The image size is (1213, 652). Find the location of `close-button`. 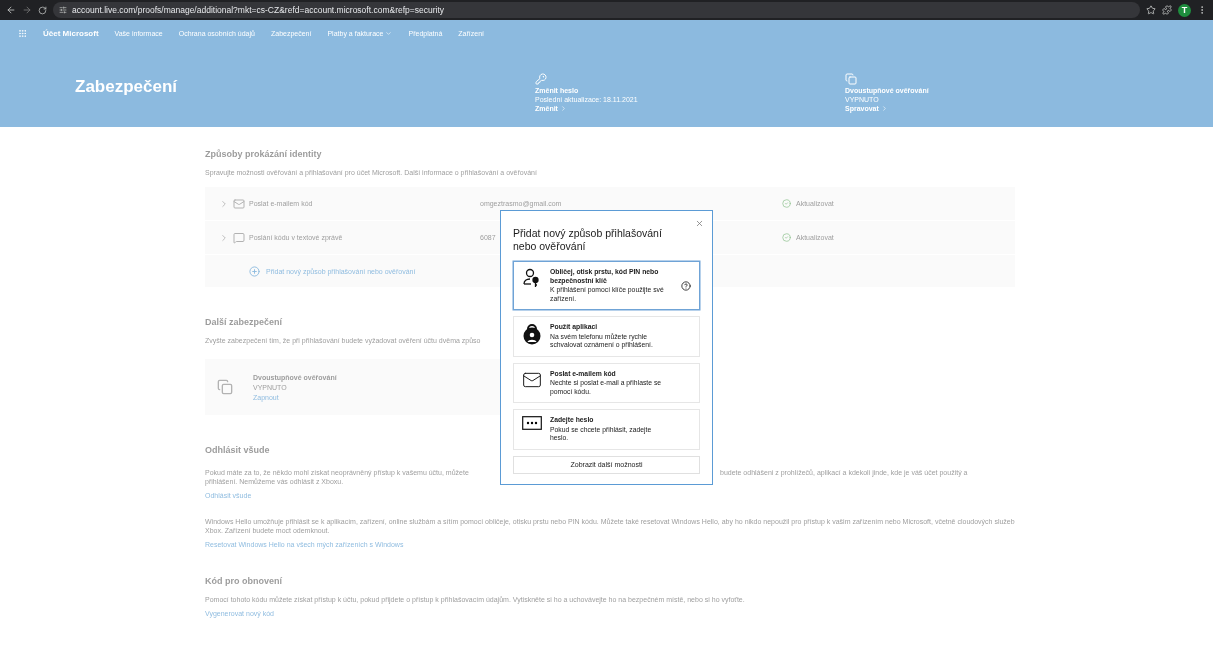

close-button is located at coordinates (699, 223).